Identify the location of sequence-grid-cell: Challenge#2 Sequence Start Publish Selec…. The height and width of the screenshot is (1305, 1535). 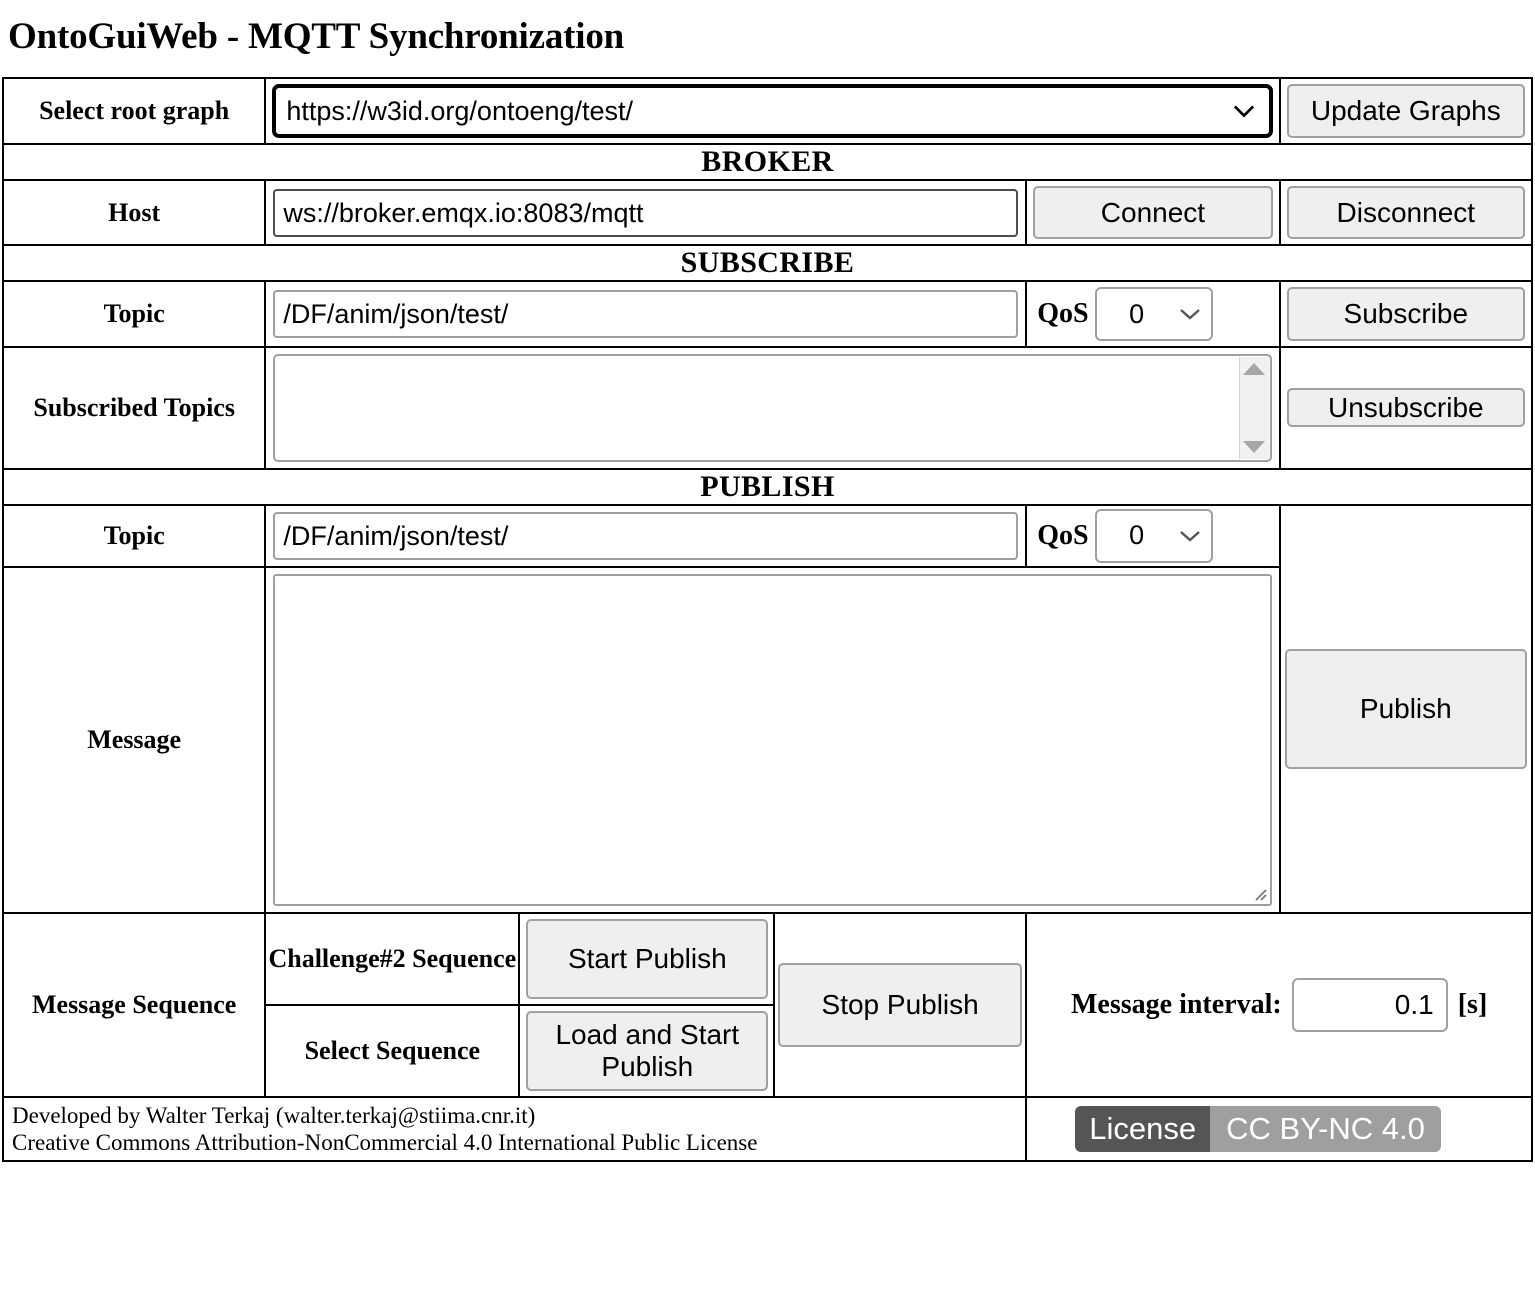
(519, 1004).